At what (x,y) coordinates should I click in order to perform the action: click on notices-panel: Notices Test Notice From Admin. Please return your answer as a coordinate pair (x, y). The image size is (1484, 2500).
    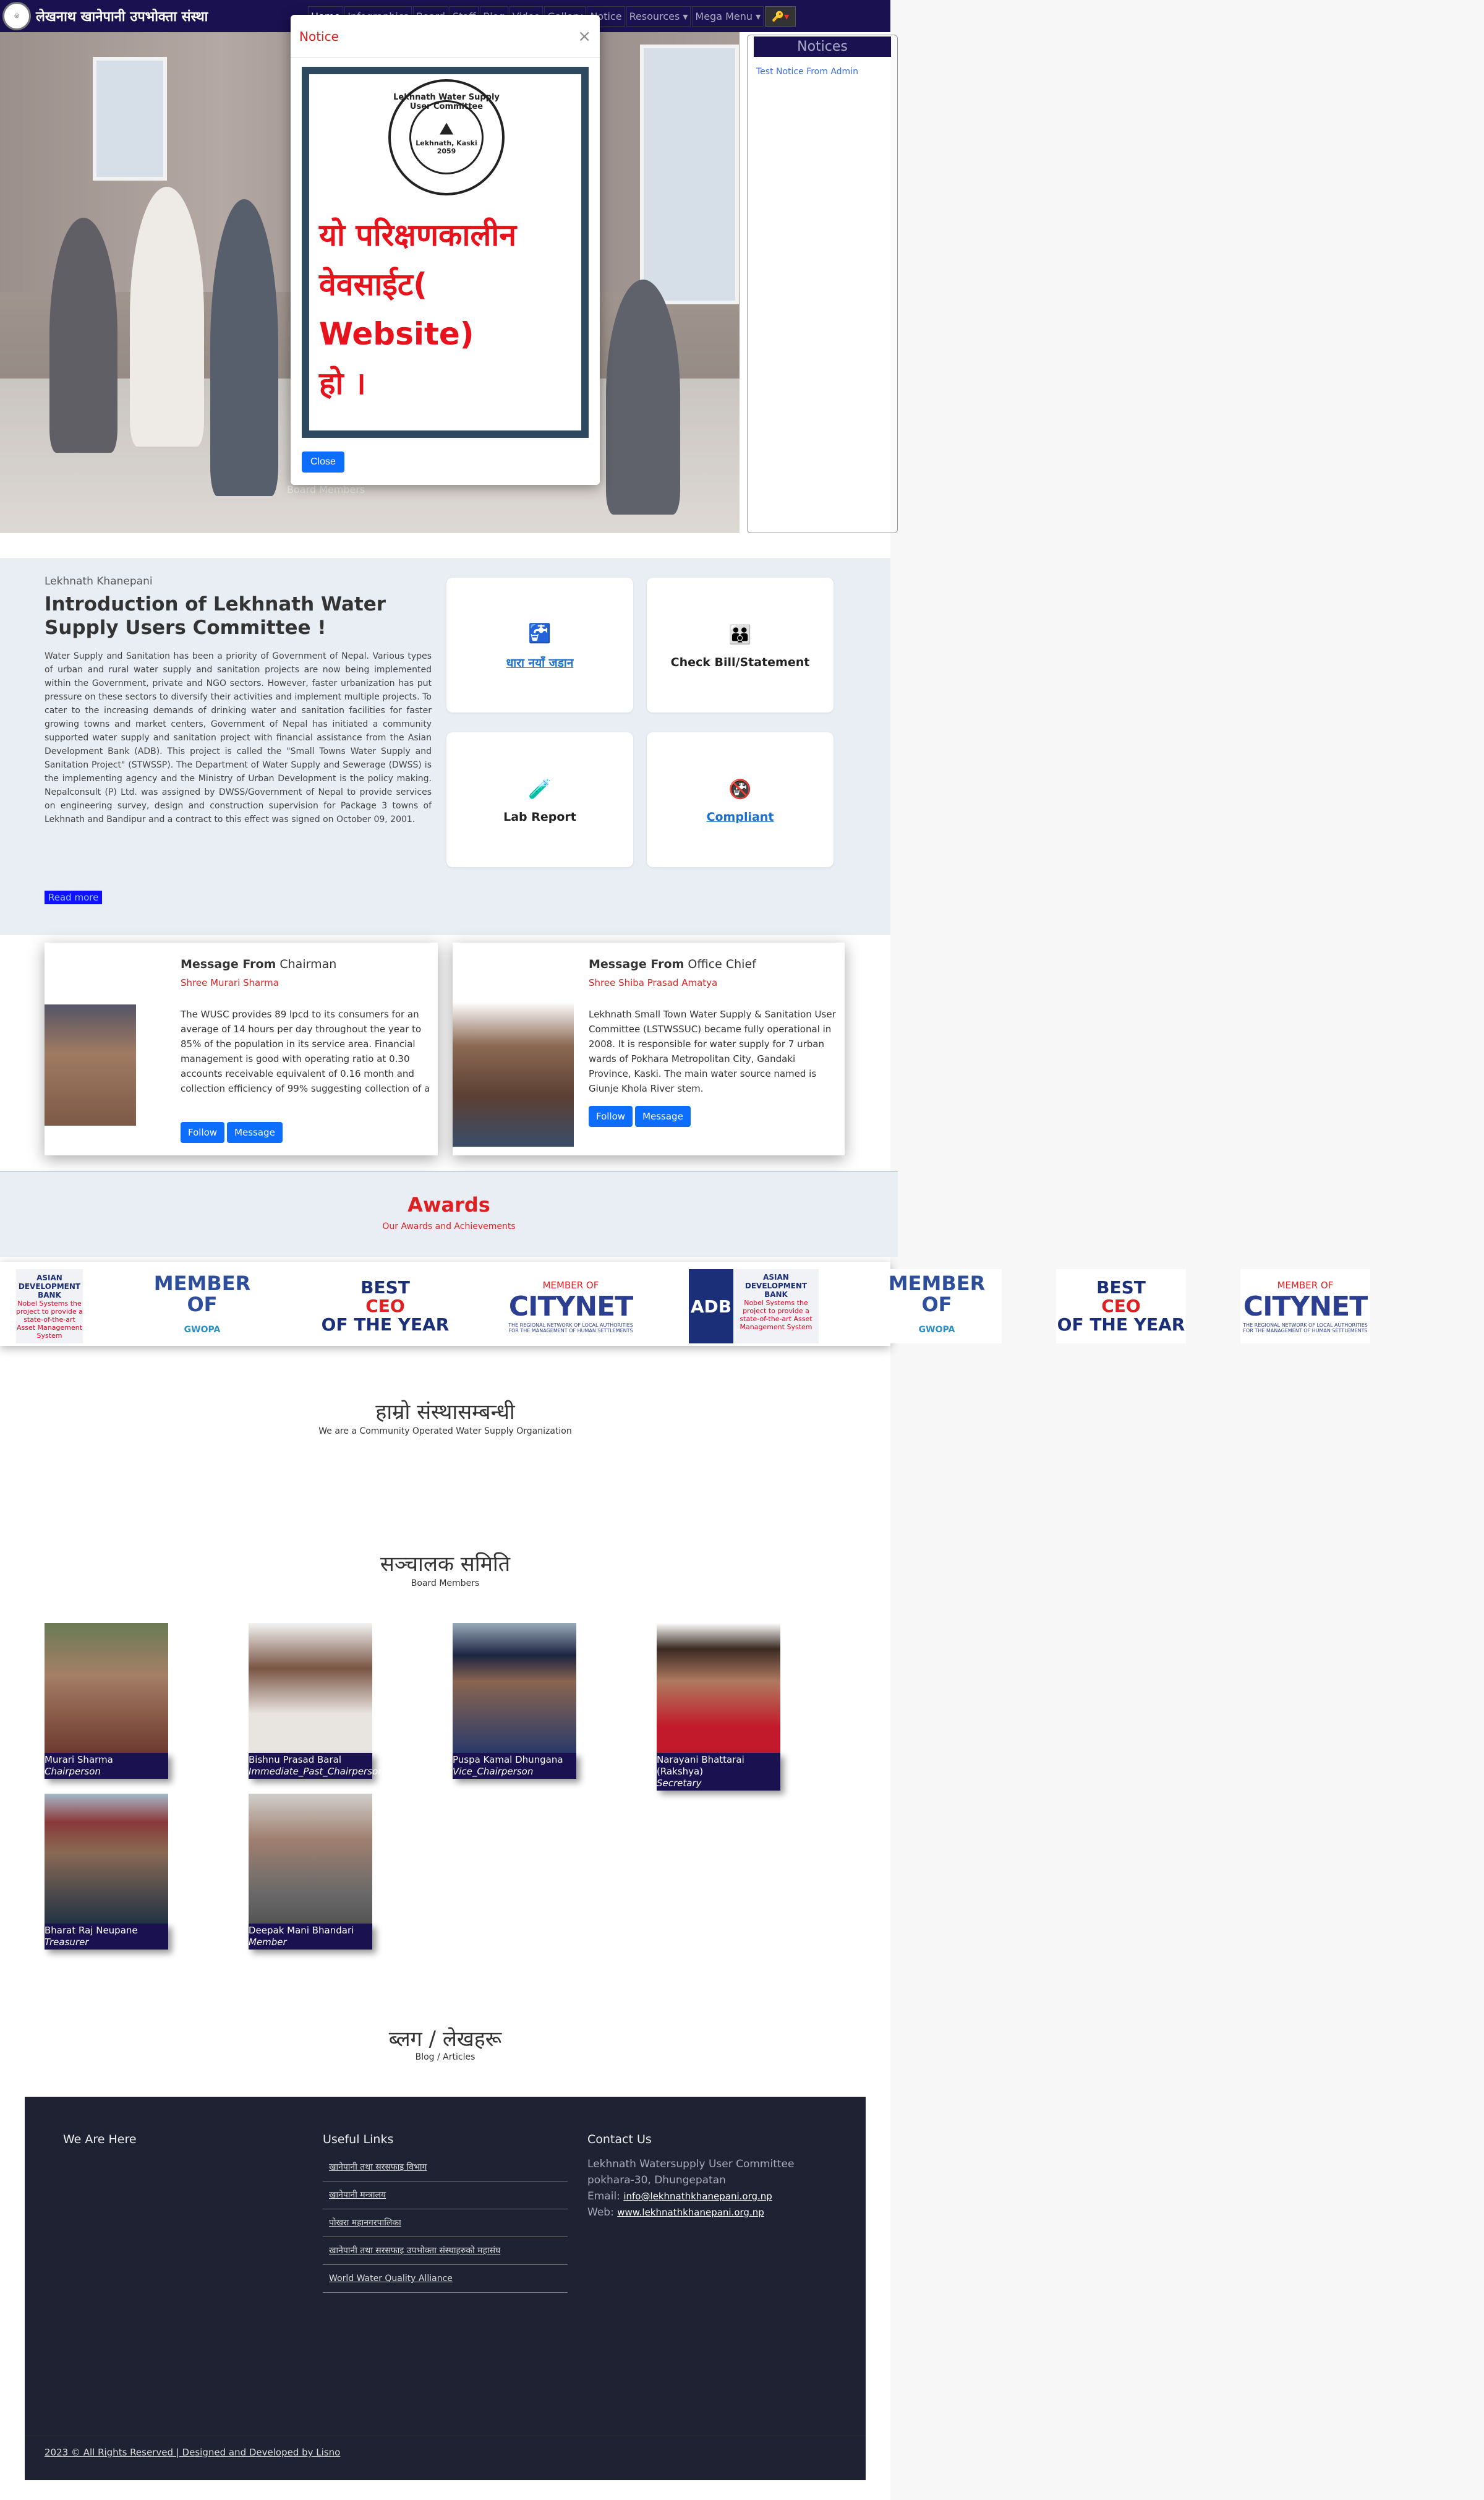
    Looking at the image, I should click on (822, 284).